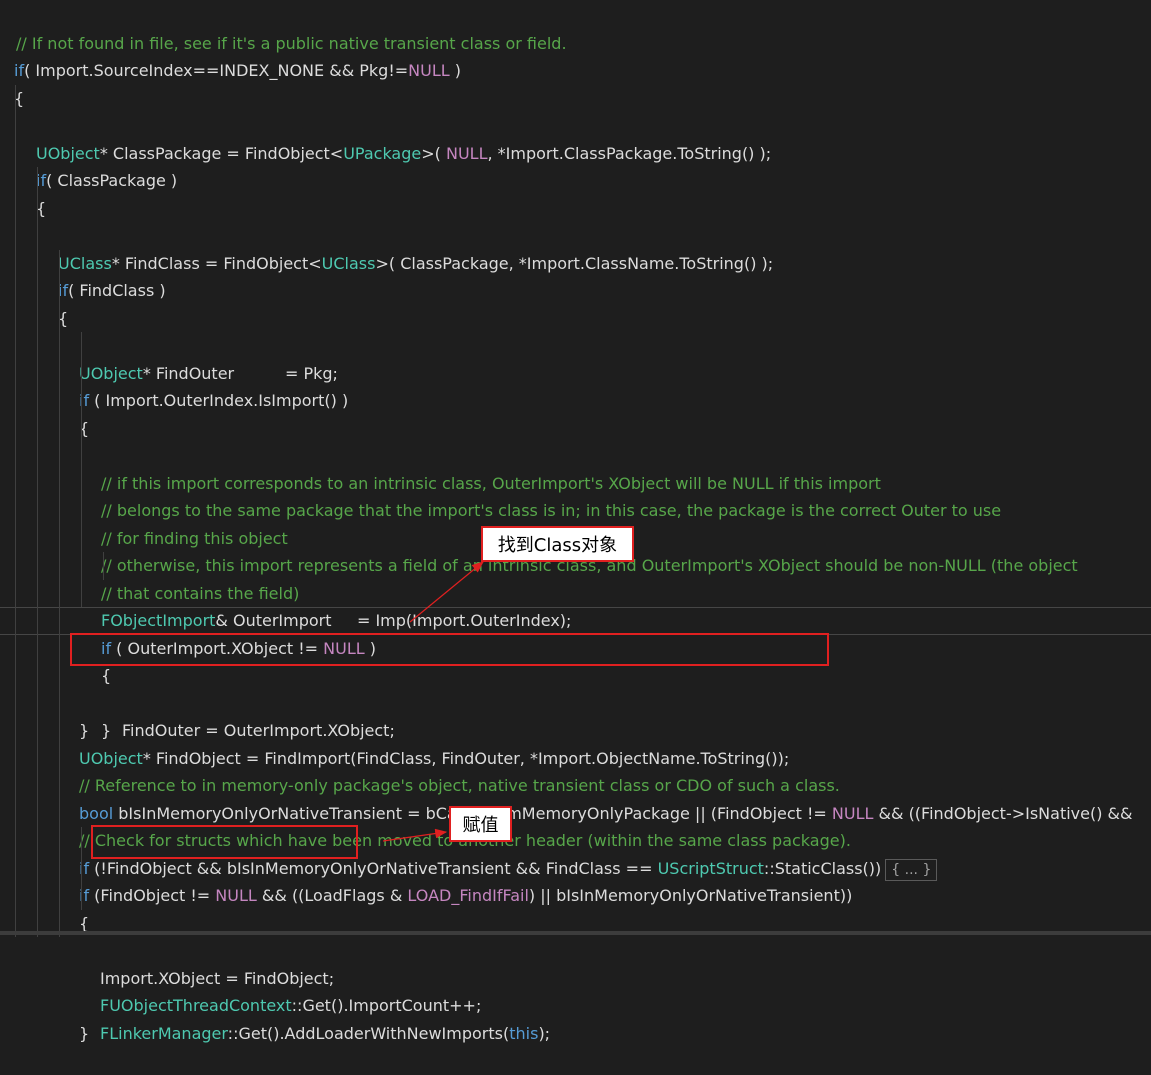 The width and height of the screenshot is (1151, 1075). What do you see at coordinates (164, 1033) in the screenshot?
I see `type: FLinkerManager` at bounding box center [164, 1033].